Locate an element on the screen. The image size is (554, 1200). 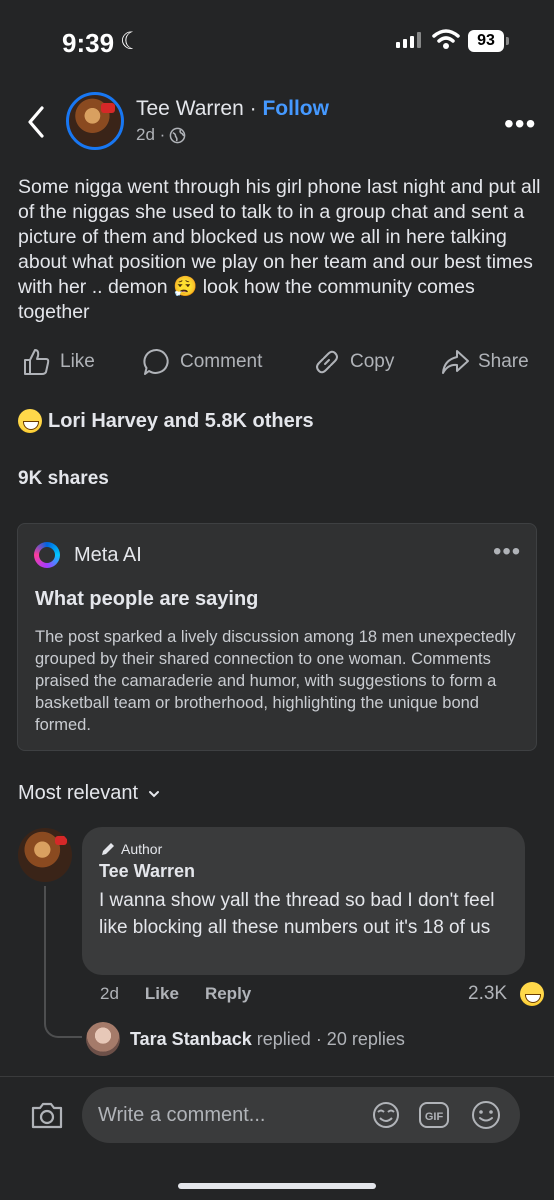
ai-card-more-icon: ••• is located at coordinates (507, 552).